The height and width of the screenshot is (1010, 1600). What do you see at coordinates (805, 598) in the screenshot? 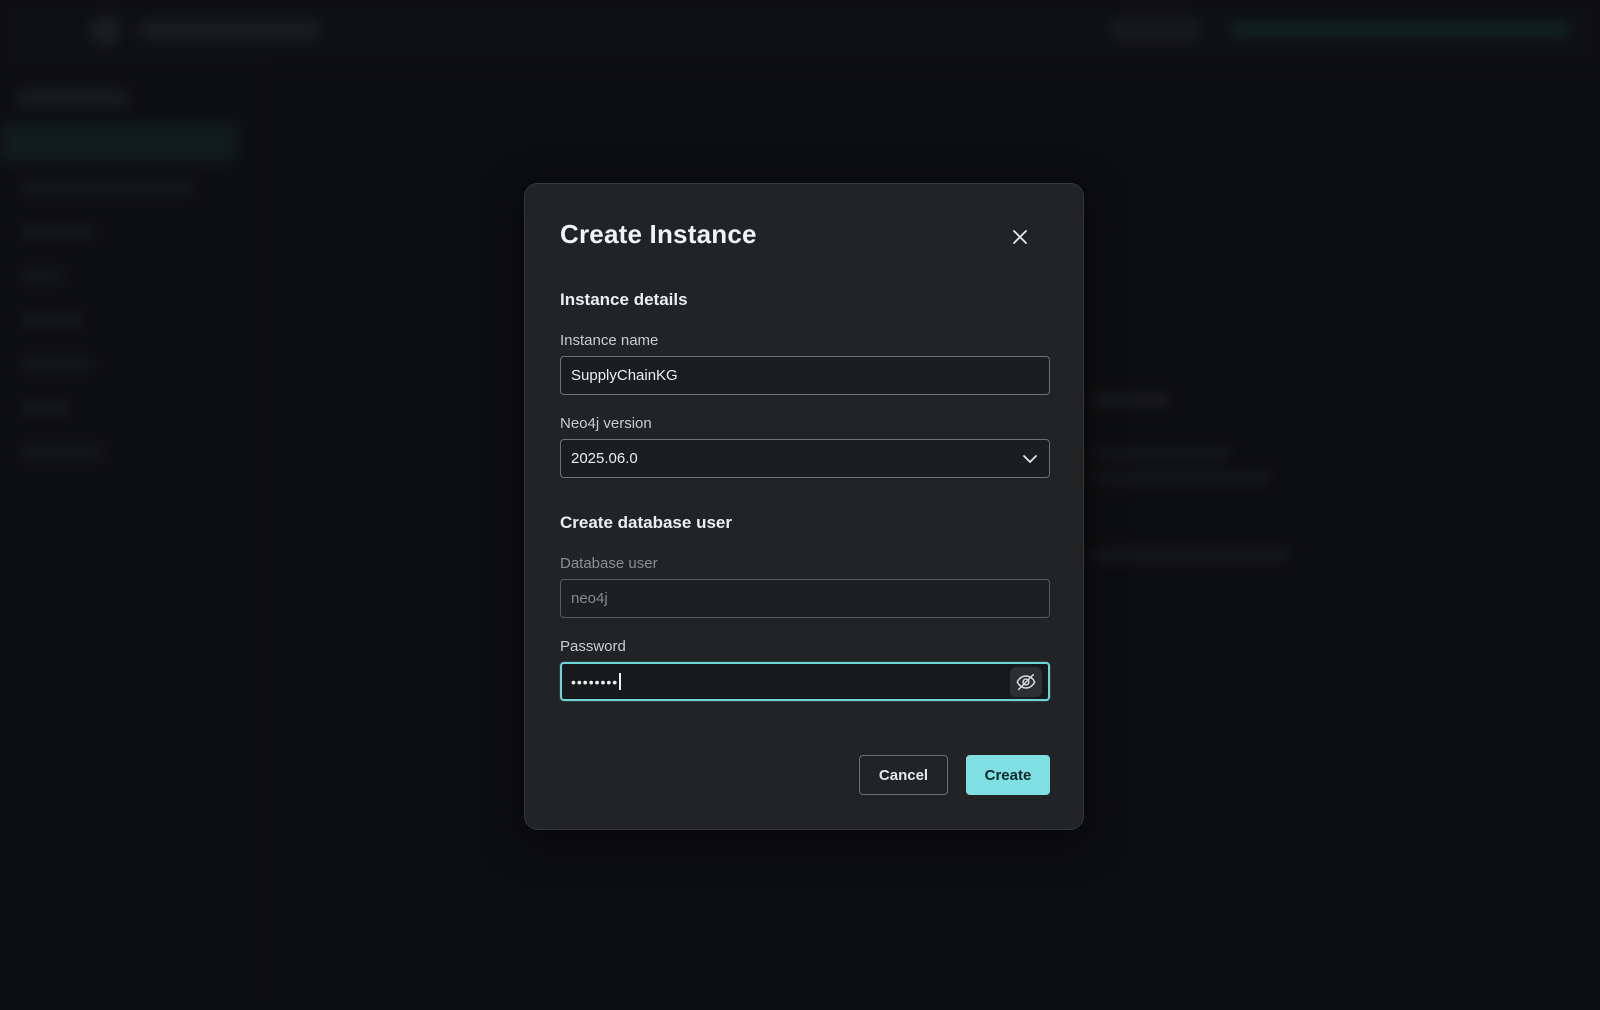
I see `database-user-input: neo4j` at bounding box center [805, 598].